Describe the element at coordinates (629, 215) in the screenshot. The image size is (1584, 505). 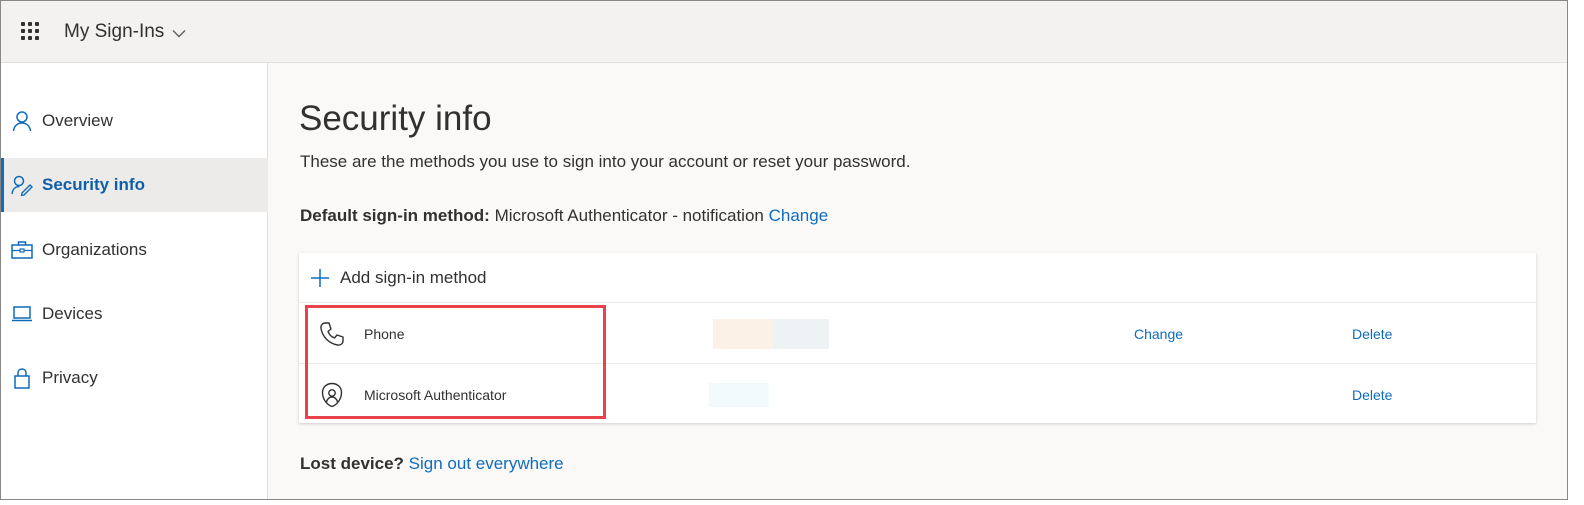
I see `default-method-value: Microsoft Authenticator - notification` at that location.